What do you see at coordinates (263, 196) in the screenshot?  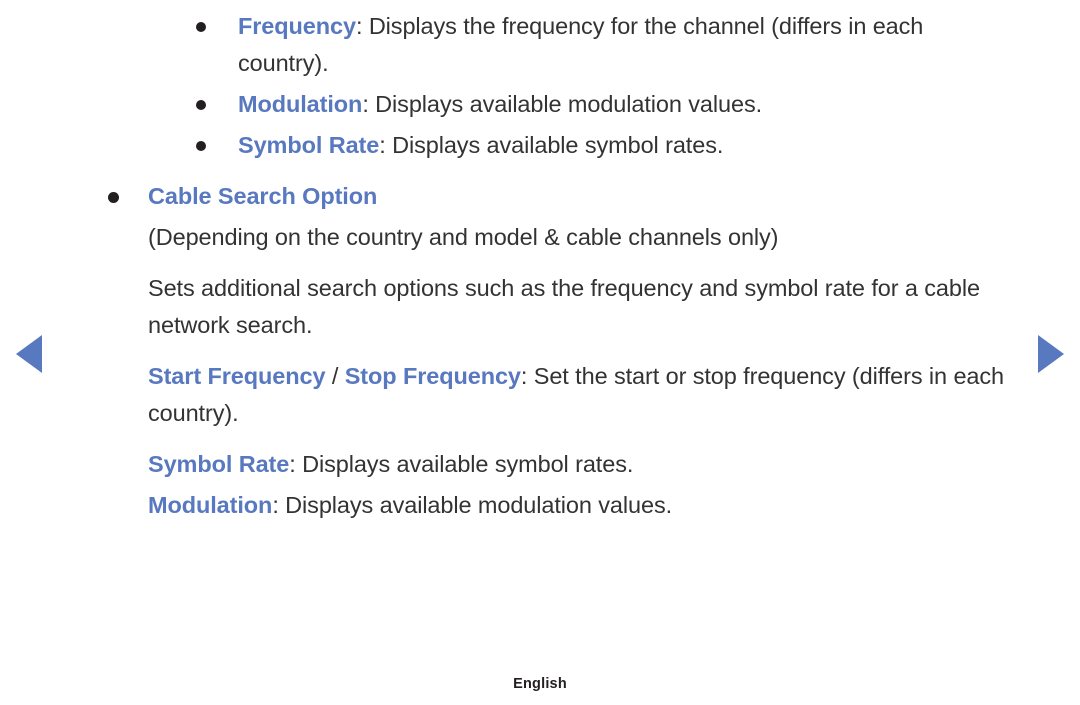 I see `section-heading-label: Cable Search Option` at bounding box center [263, 196].